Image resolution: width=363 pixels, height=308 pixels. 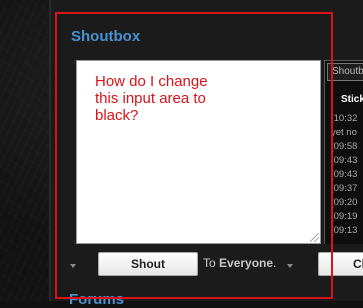 What do you see at coordinates (314, 237) in the screenshot?
I see `resize-grip-icon` at bounding box center [314, 237].